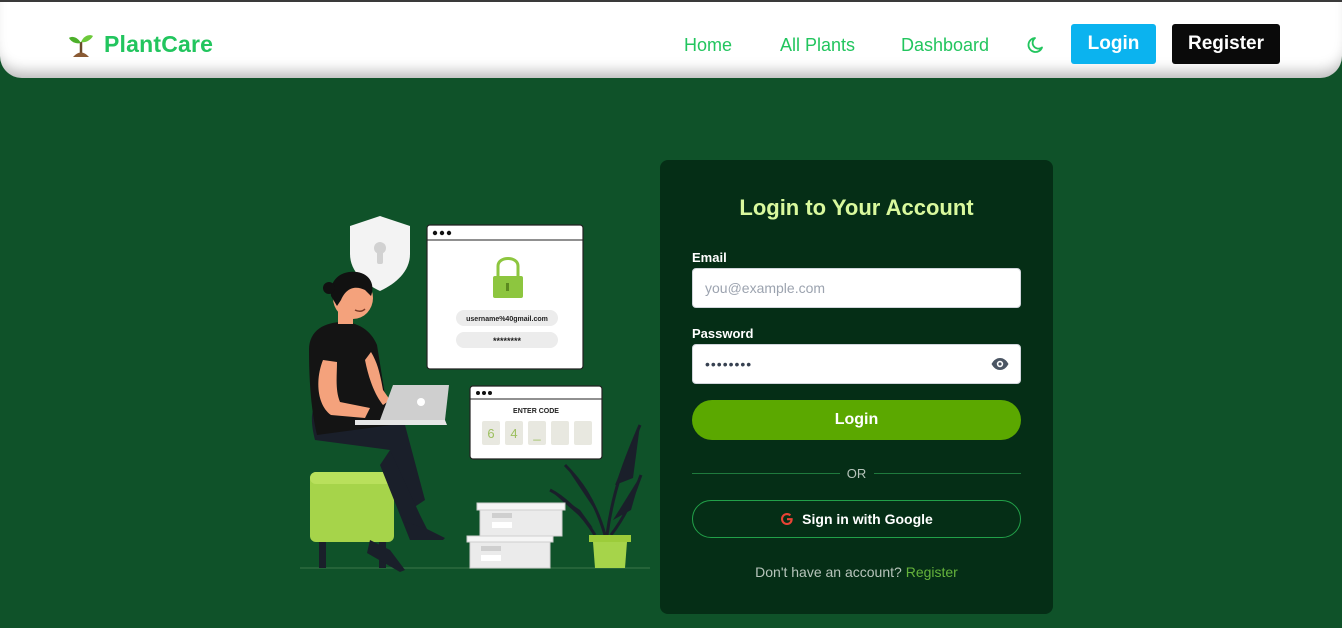 The height and width of the screenshot is (628, 1342). Describe the element at coordinates (1226, 44) in the screenshot. I see `nav-register-button: Register` at that location.